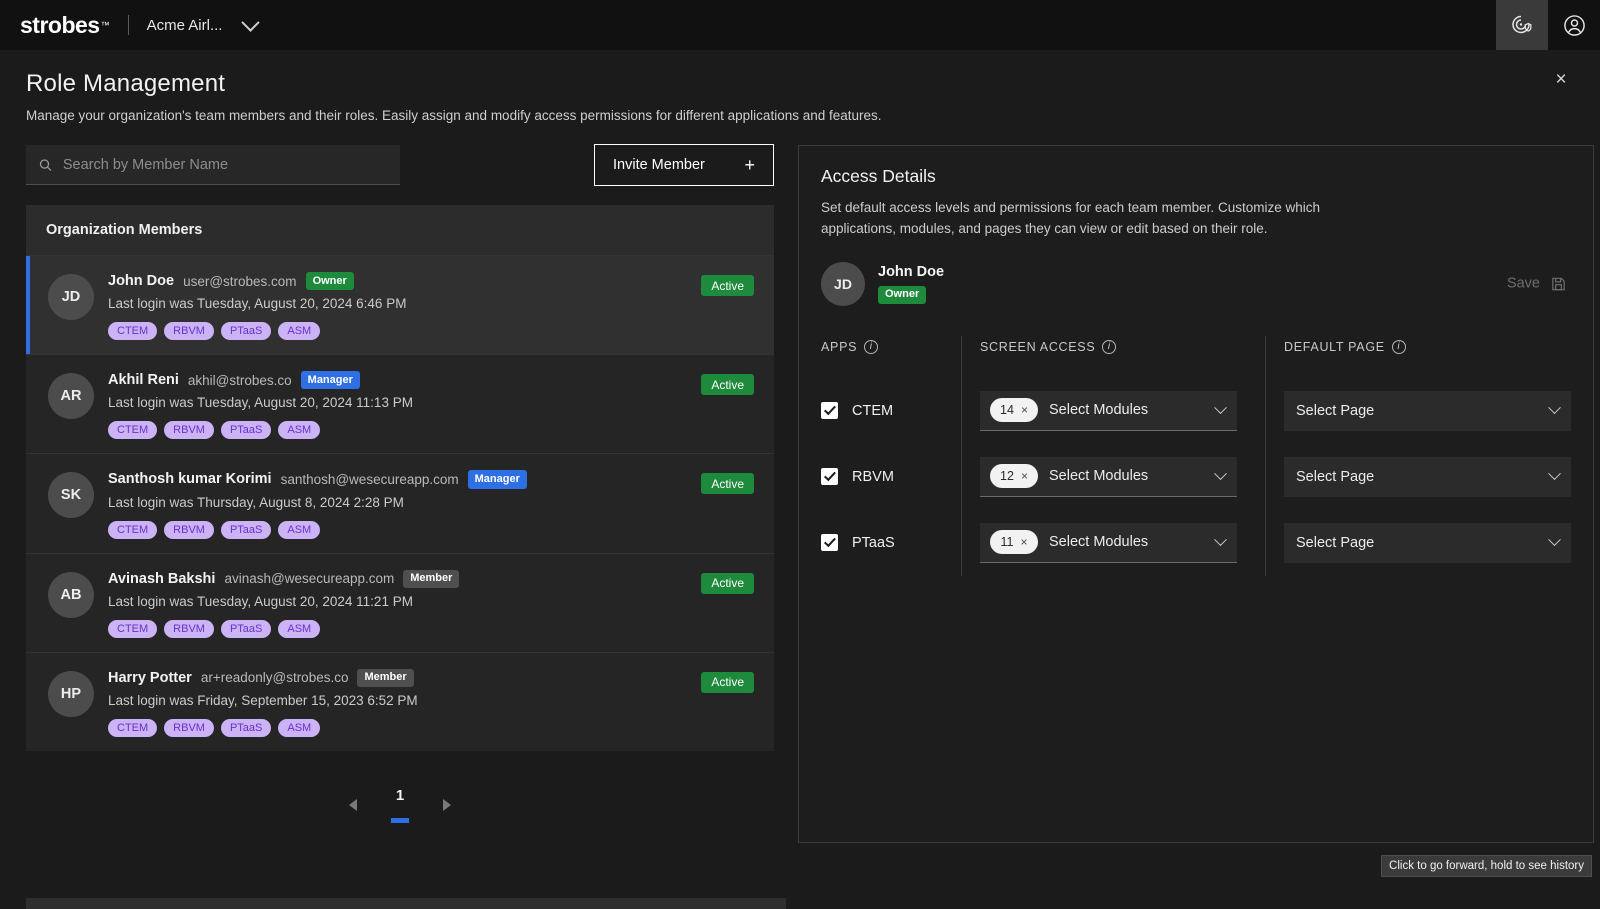 The image size is (1600, 909). Describe the element at coordinates (1108, 476) in the screenshot. I see `select-modules-dropdown: 12 × Select Modules` at that location.